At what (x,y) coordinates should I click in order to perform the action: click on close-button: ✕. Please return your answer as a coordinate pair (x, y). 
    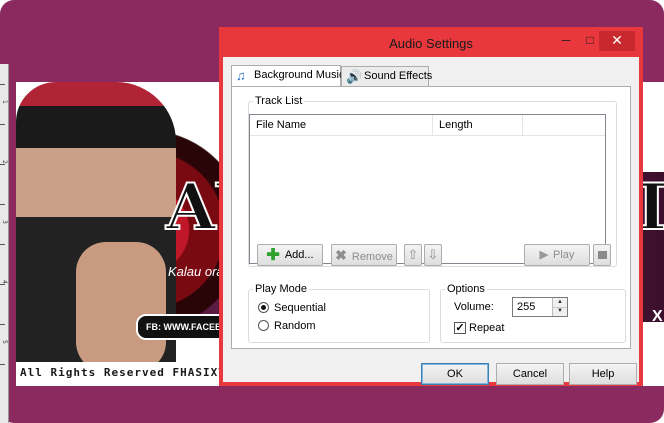
    Looking at the image, I should click on (617, 41).